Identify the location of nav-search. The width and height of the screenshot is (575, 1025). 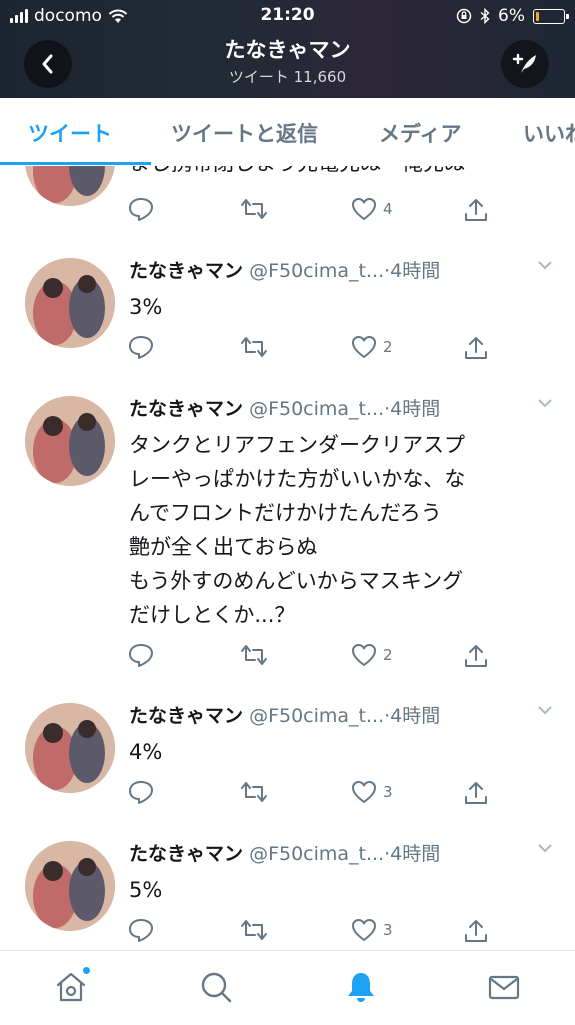
(216, 987).